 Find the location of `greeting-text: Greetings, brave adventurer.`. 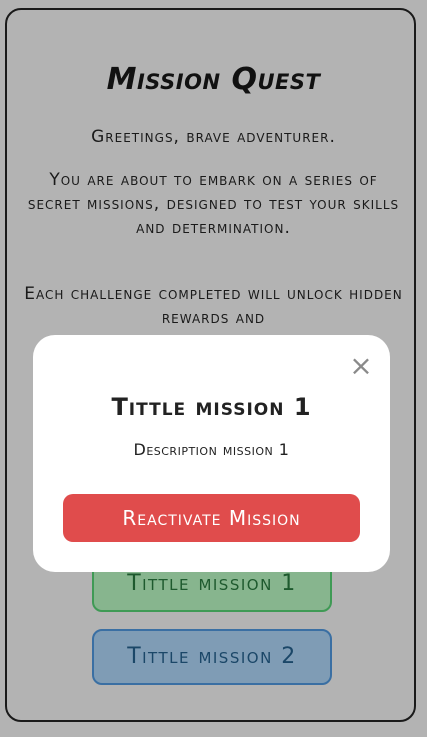

greeting-text: Greetings, brave adventurer. is located at coordinates (213, 137).